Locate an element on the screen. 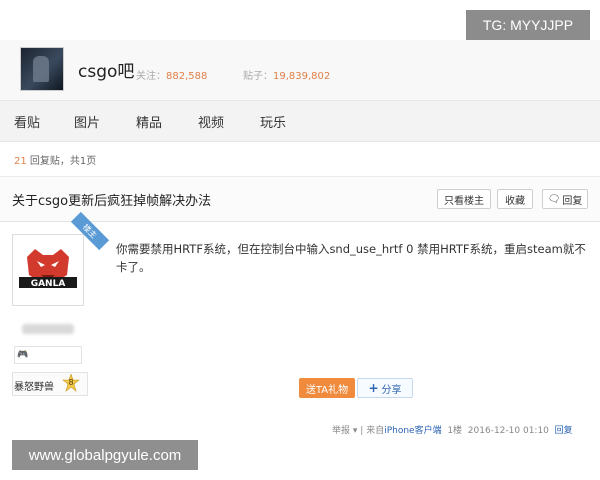 Image resolution: width=600 pixels, height=480 pixels. thread-title: 关于csgo更新后疯狂掉帧解决办法 is located at coordinates (112, 201).